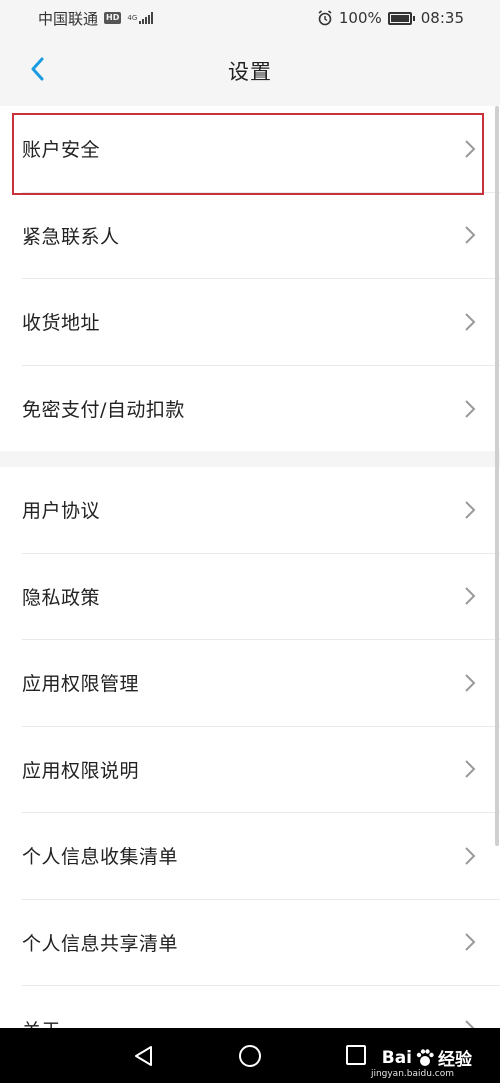 The height and width of the screenshot is (1083, 500). I want to click on settings-item-label: 个人信息收集清单, so click(100, 857).